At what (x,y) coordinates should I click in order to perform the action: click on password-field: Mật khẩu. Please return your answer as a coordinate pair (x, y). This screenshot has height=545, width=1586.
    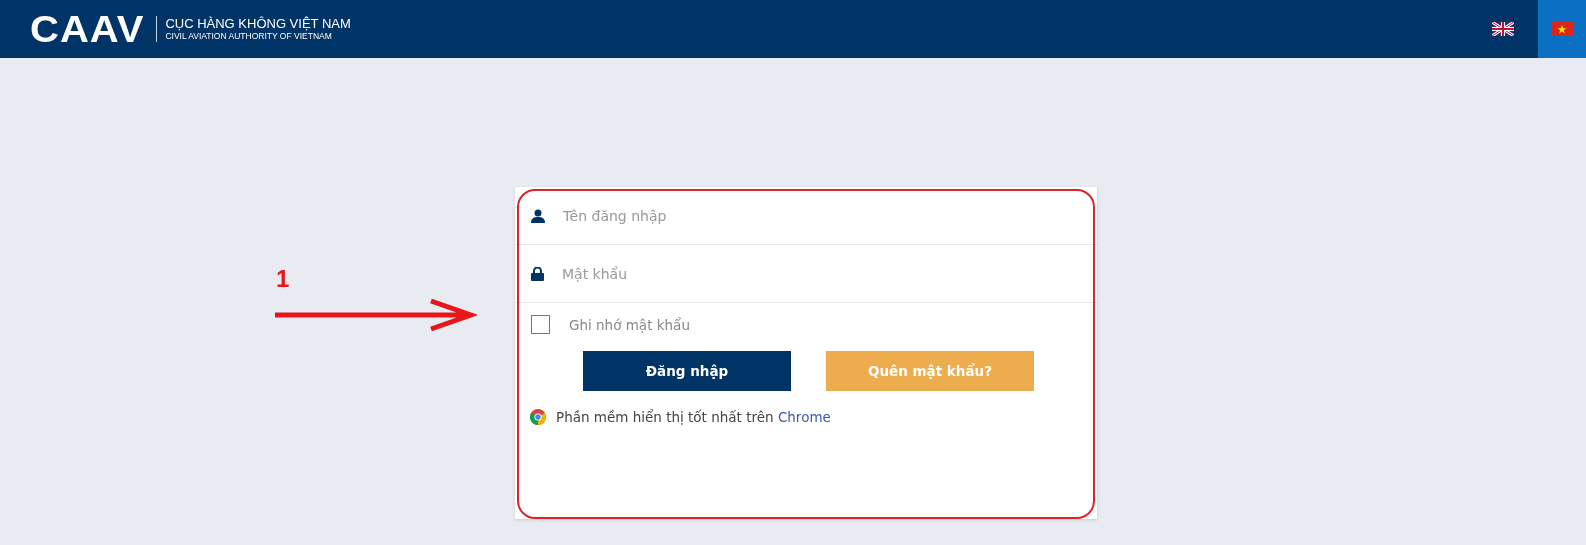
    Looking at the image, I should click on (828, 273).